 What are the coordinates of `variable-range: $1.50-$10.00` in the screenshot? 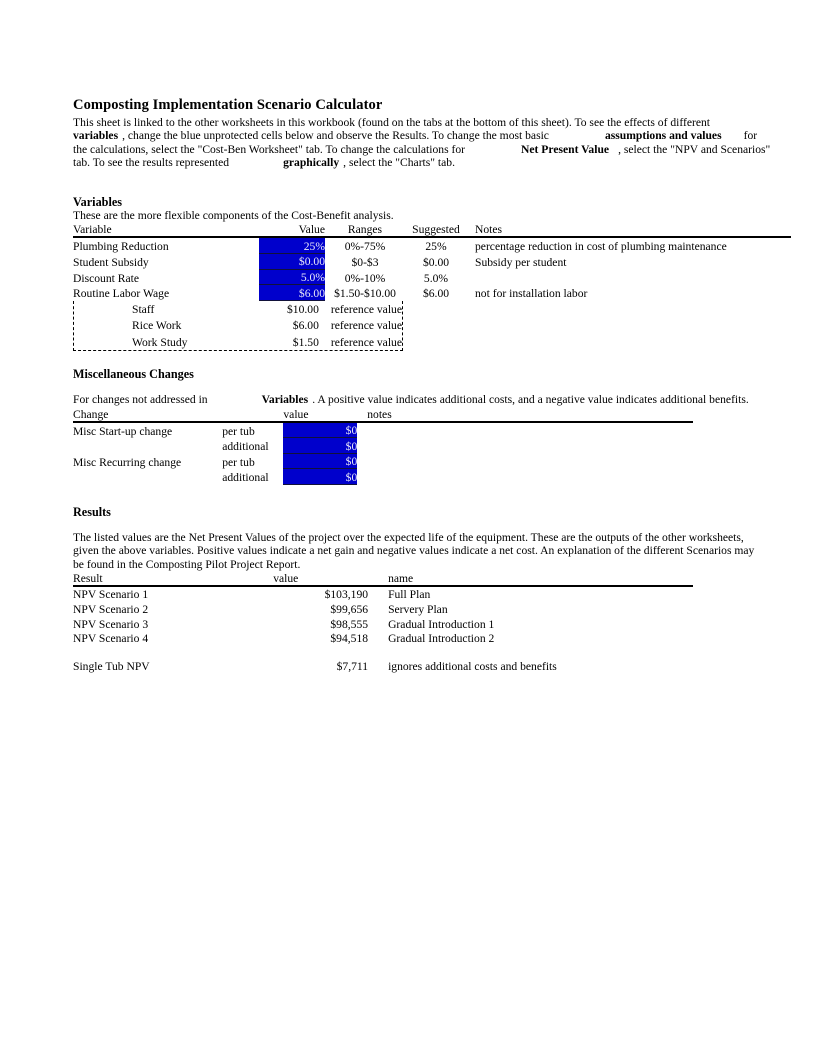 It's located at (365, 294).